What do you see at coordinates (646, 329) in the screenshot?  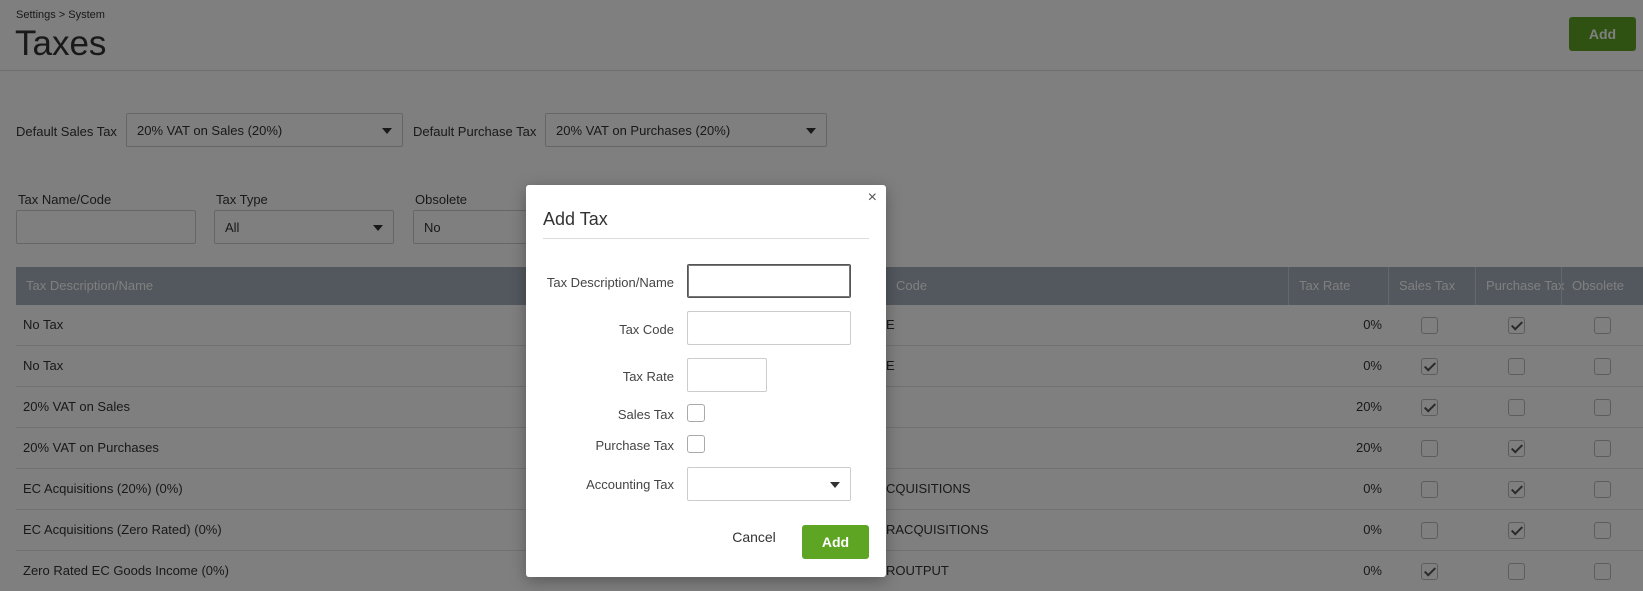 I see `tax-code-label: Tax Code` at bounding box center [646, 329].